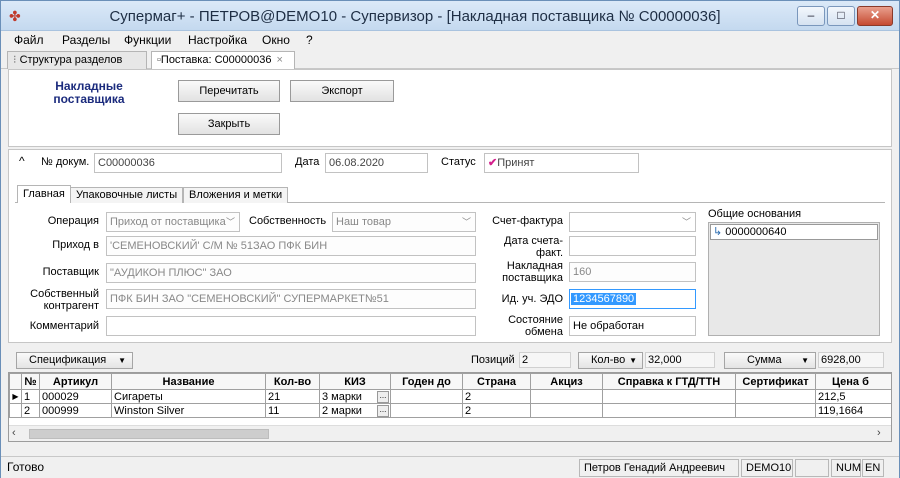 The height and width of the screenshot is (478, 900). Describe the element at coordinates (77, 60) in the screenshot. I see `tab-sections-structure: ⁝ Структура разделов` at that location.